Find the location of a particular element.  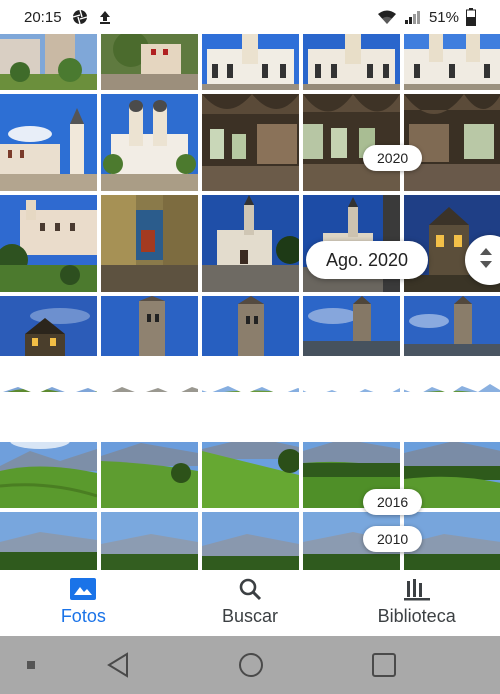

battery-icon is located at coordinates (471, 17).